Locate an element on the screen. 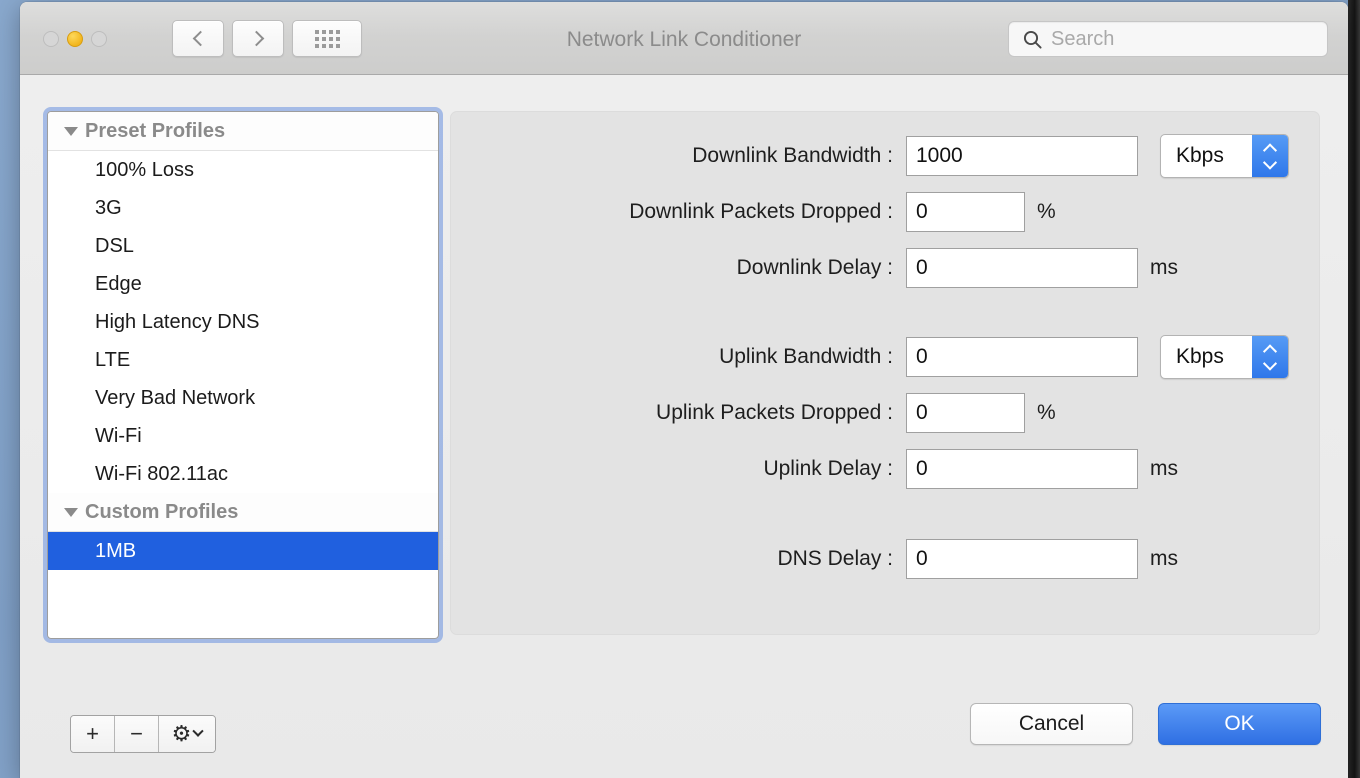 The width and height of the screenshot is (1360, 778). settings-row-label: DNS Delay : is located at coordinates (835, 558).